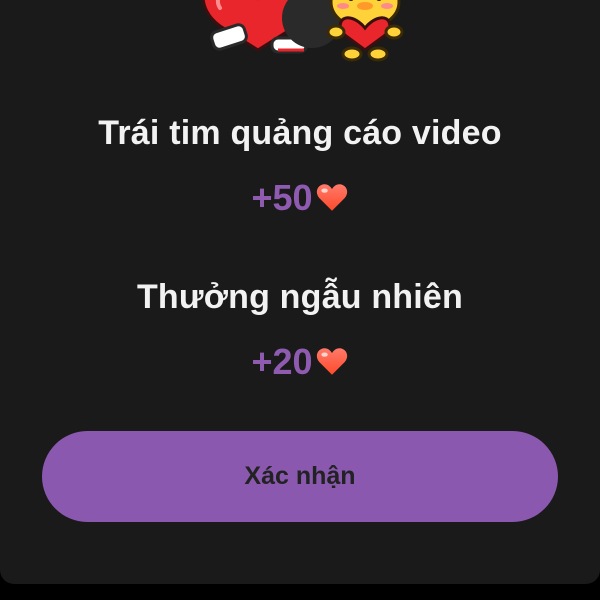 This screenshot has height=600, width=600. What do you see at coordinates (282, 361) in the screenshot?
I see `random-bonus-amount: +20` at bounding box center [282, 361].